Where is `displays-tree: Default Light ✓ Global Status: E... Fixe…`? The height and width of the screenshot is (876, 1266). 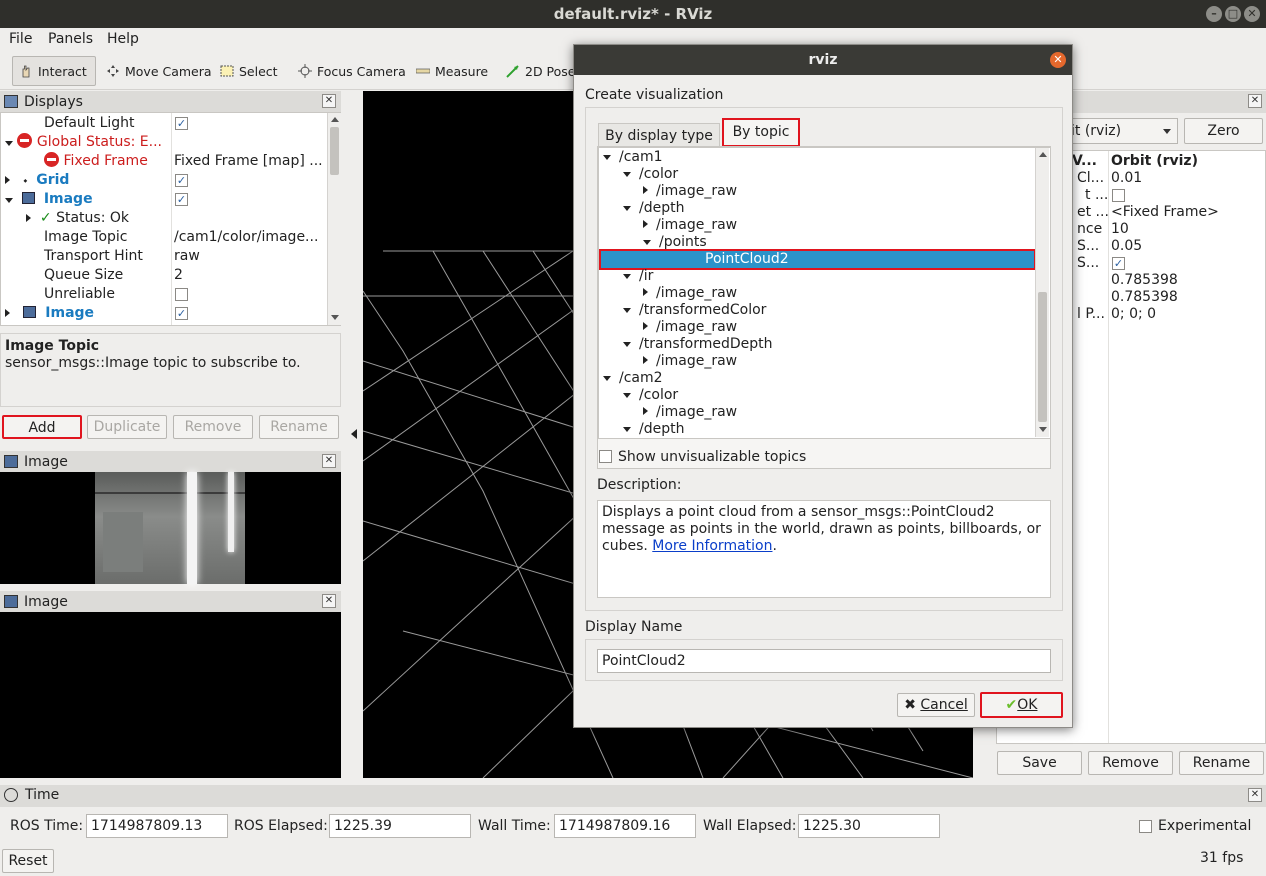
displays-tree: Default Light ✓ Global Status: E... Fixe… is located at coordinates (170, 219).